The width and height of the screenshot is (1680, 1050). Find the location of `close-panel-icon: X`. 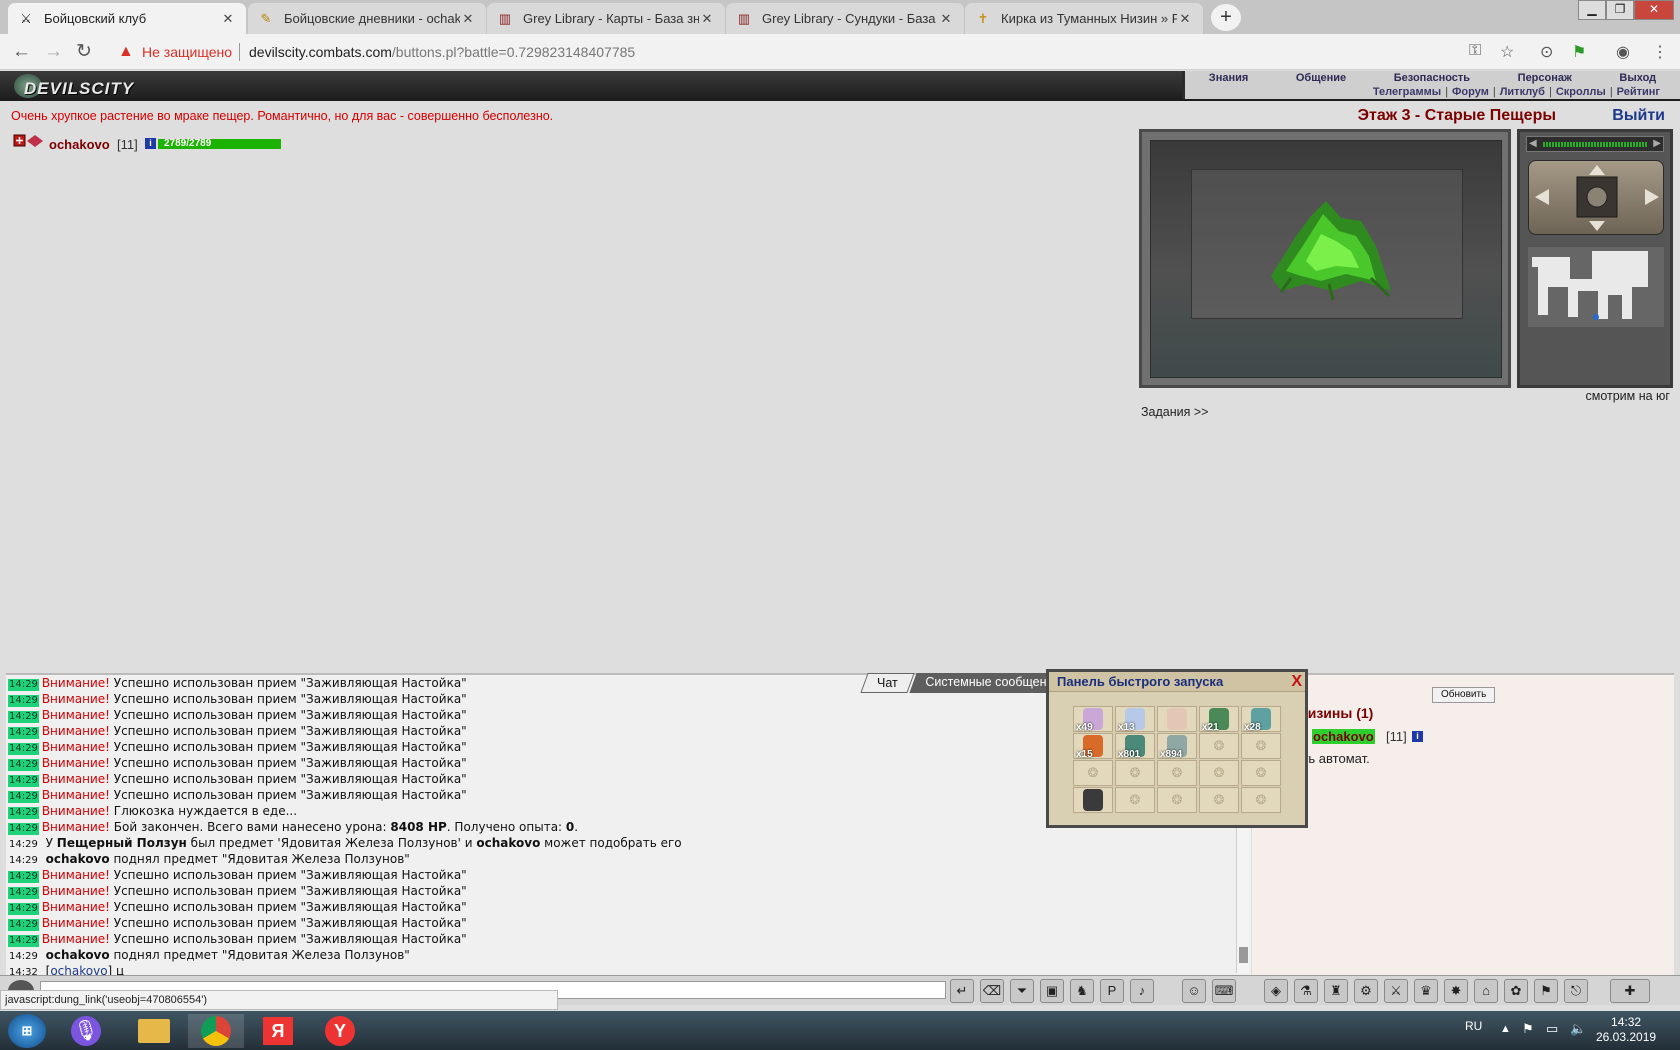

close-panel-icon: X is located at coordinates (1296, 682).